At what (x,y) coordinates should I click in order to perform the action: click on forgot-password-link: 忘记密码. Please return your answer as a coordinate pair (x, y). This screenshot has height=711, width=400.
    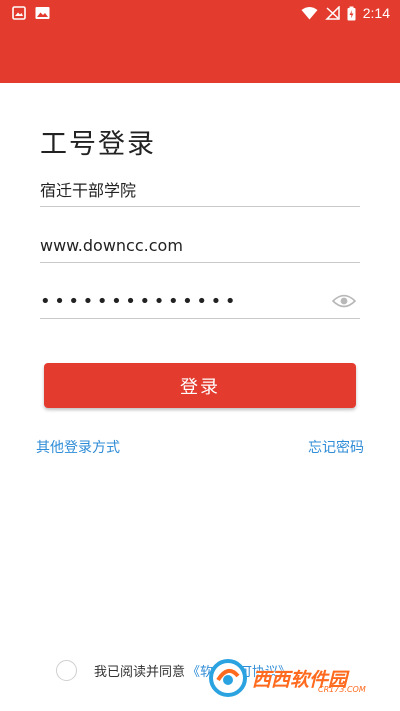
    Looking at the image, I should click on (336, 447).